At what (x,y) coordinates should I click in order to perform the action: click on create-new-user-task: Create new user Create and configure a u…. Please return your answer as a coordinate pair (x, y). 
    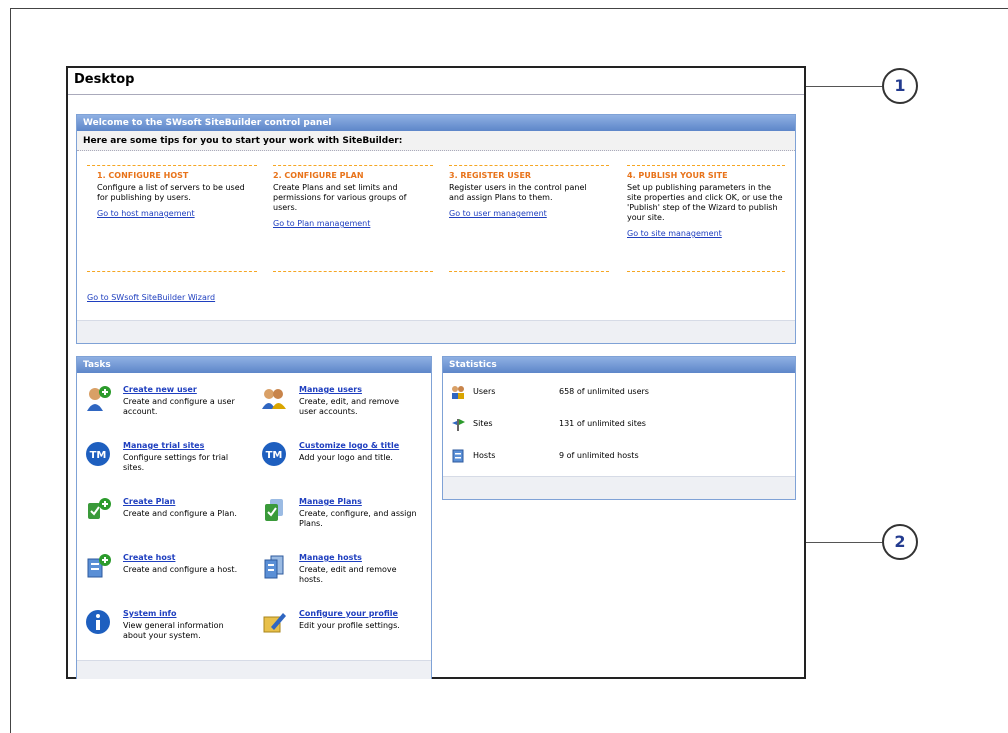
    Looking at the image, I should click on (170, 408).